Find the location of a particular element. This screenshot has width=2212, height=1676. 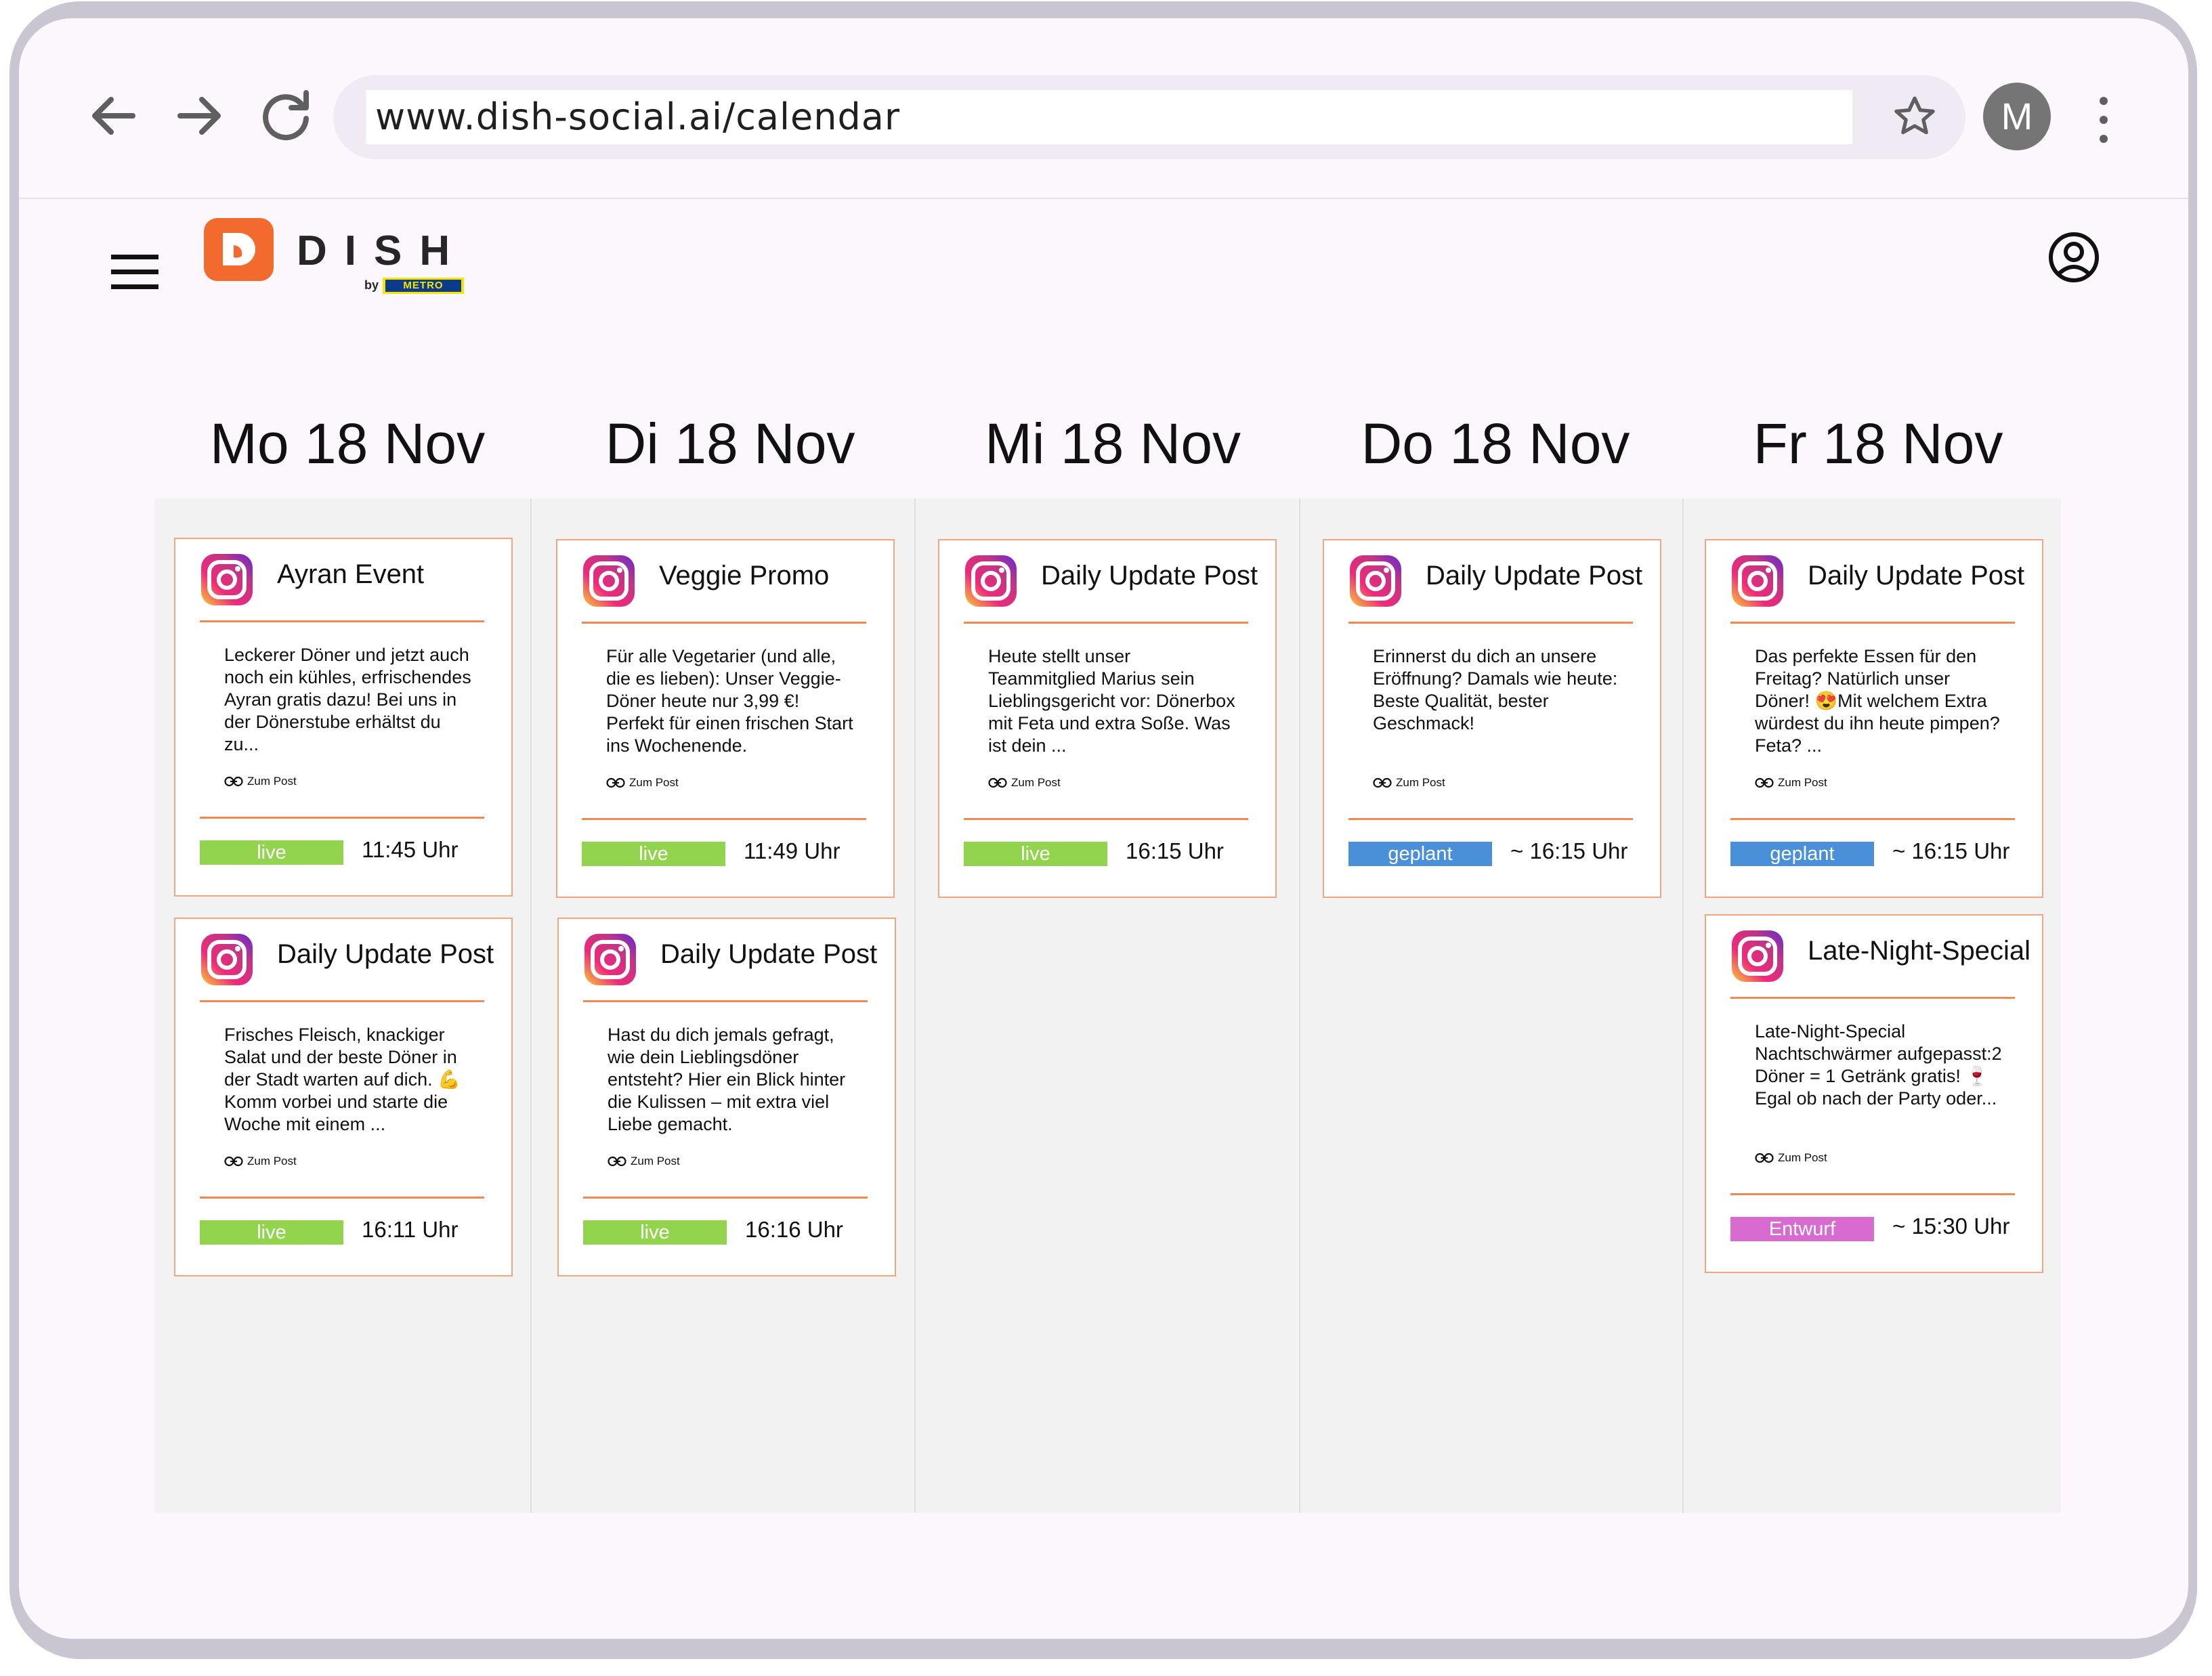

post-time: 16:16 Uhr is located at coordinates (794, 1229).